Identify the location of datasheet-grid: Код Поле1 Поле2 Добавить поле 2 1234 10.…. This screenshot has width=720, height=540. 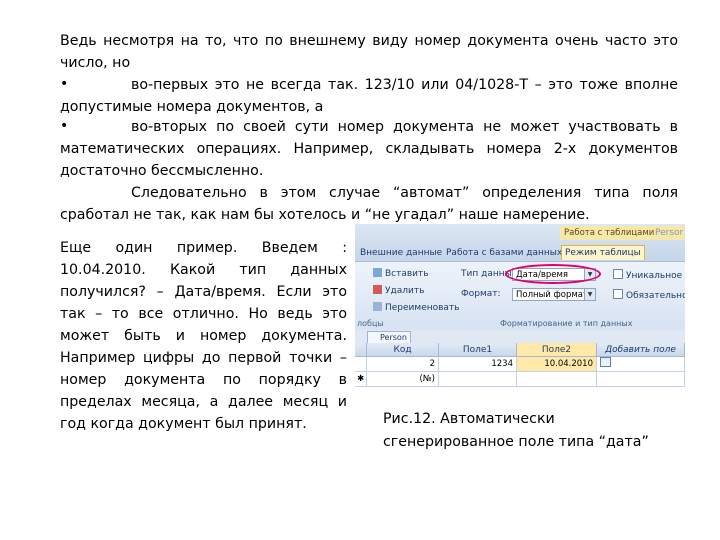
(520, 372).